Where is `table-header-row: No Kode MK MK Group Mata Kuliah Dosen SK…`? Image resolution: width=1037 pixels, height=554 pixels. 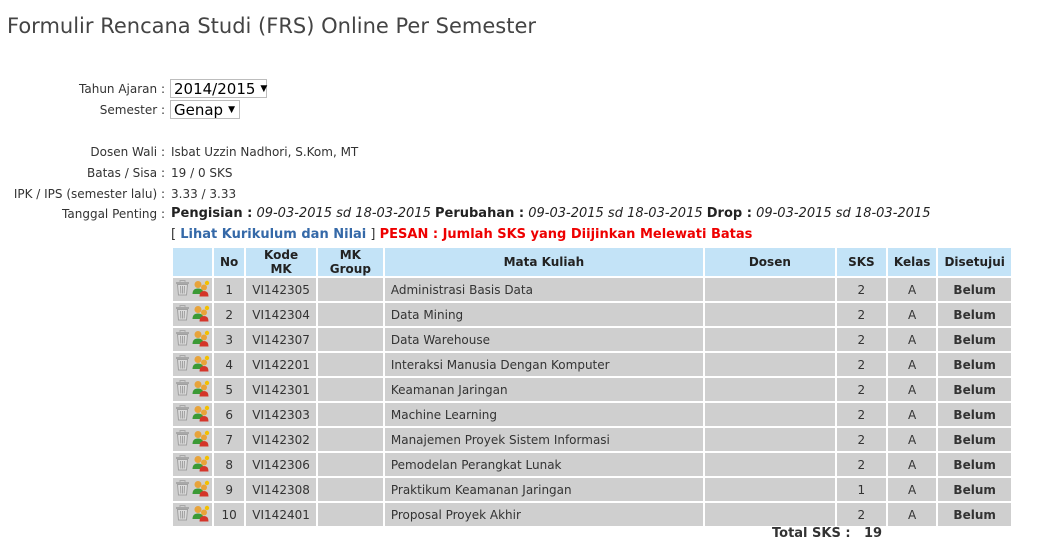
table-header-row: No Kode MK MK Group Mata Kuliah Dosen SK… is located at coordinates (592, 262).